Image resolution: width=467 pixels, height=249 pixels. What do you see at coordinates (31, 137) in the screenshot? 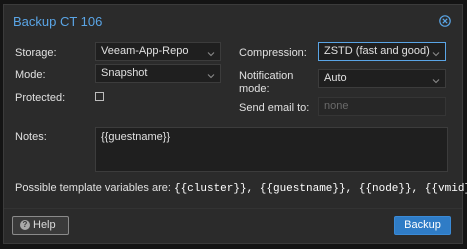
I see `notes-label: Notes:` at bounding box center [31, 137].